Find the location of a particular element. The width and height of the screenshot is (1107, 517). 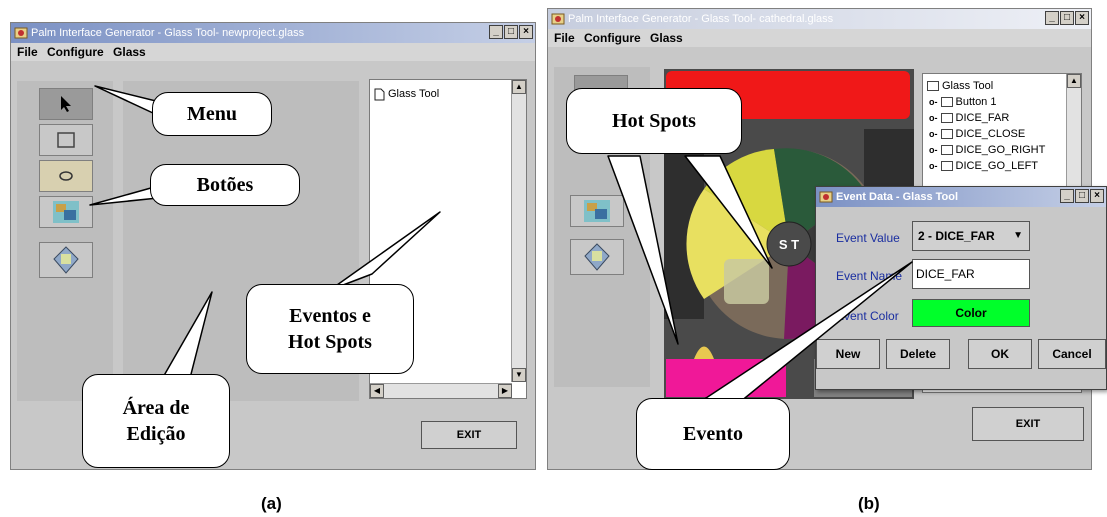

events-pointer is located at coordinates (385, 251).